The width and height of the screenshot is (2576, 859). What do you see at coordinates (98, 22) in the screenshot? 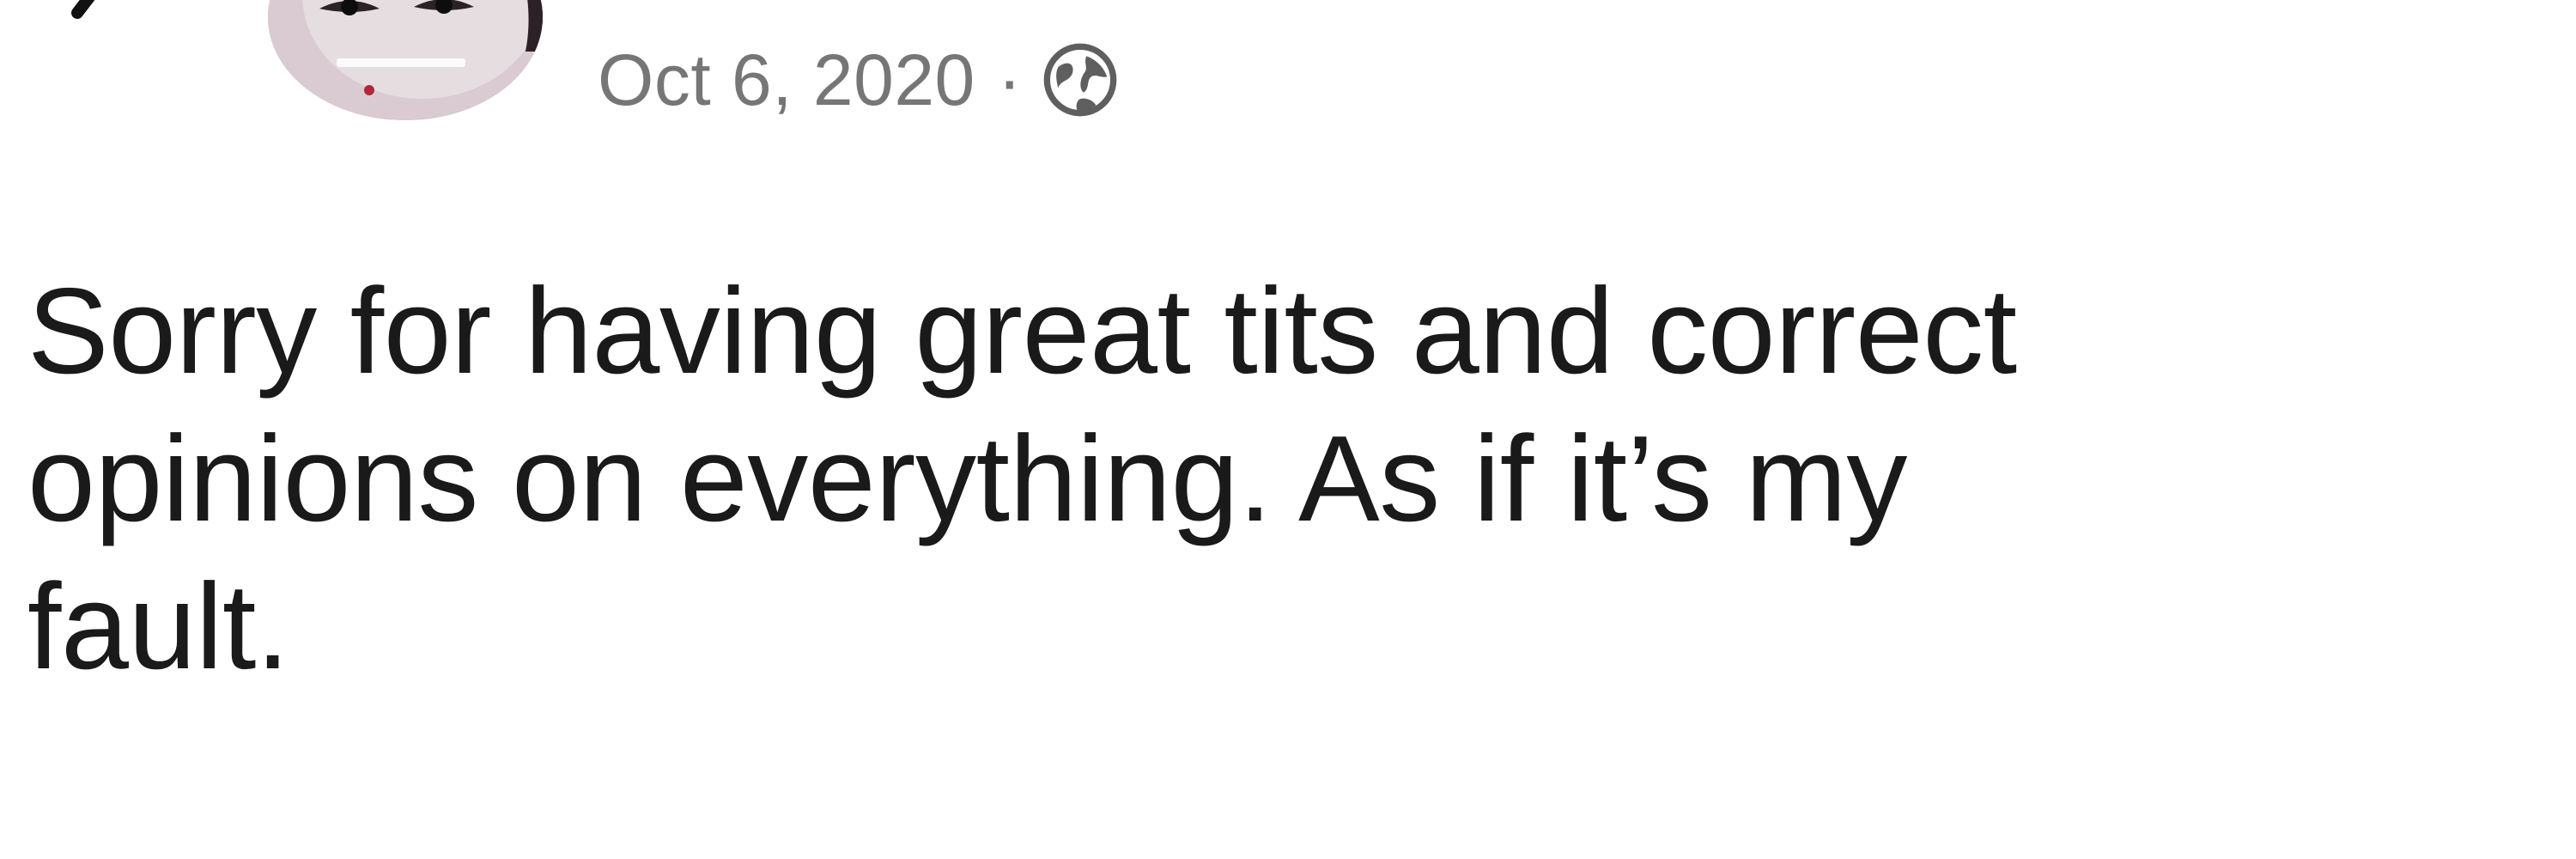
I see `back-chevron-icon` at bounding box center [98, 22].